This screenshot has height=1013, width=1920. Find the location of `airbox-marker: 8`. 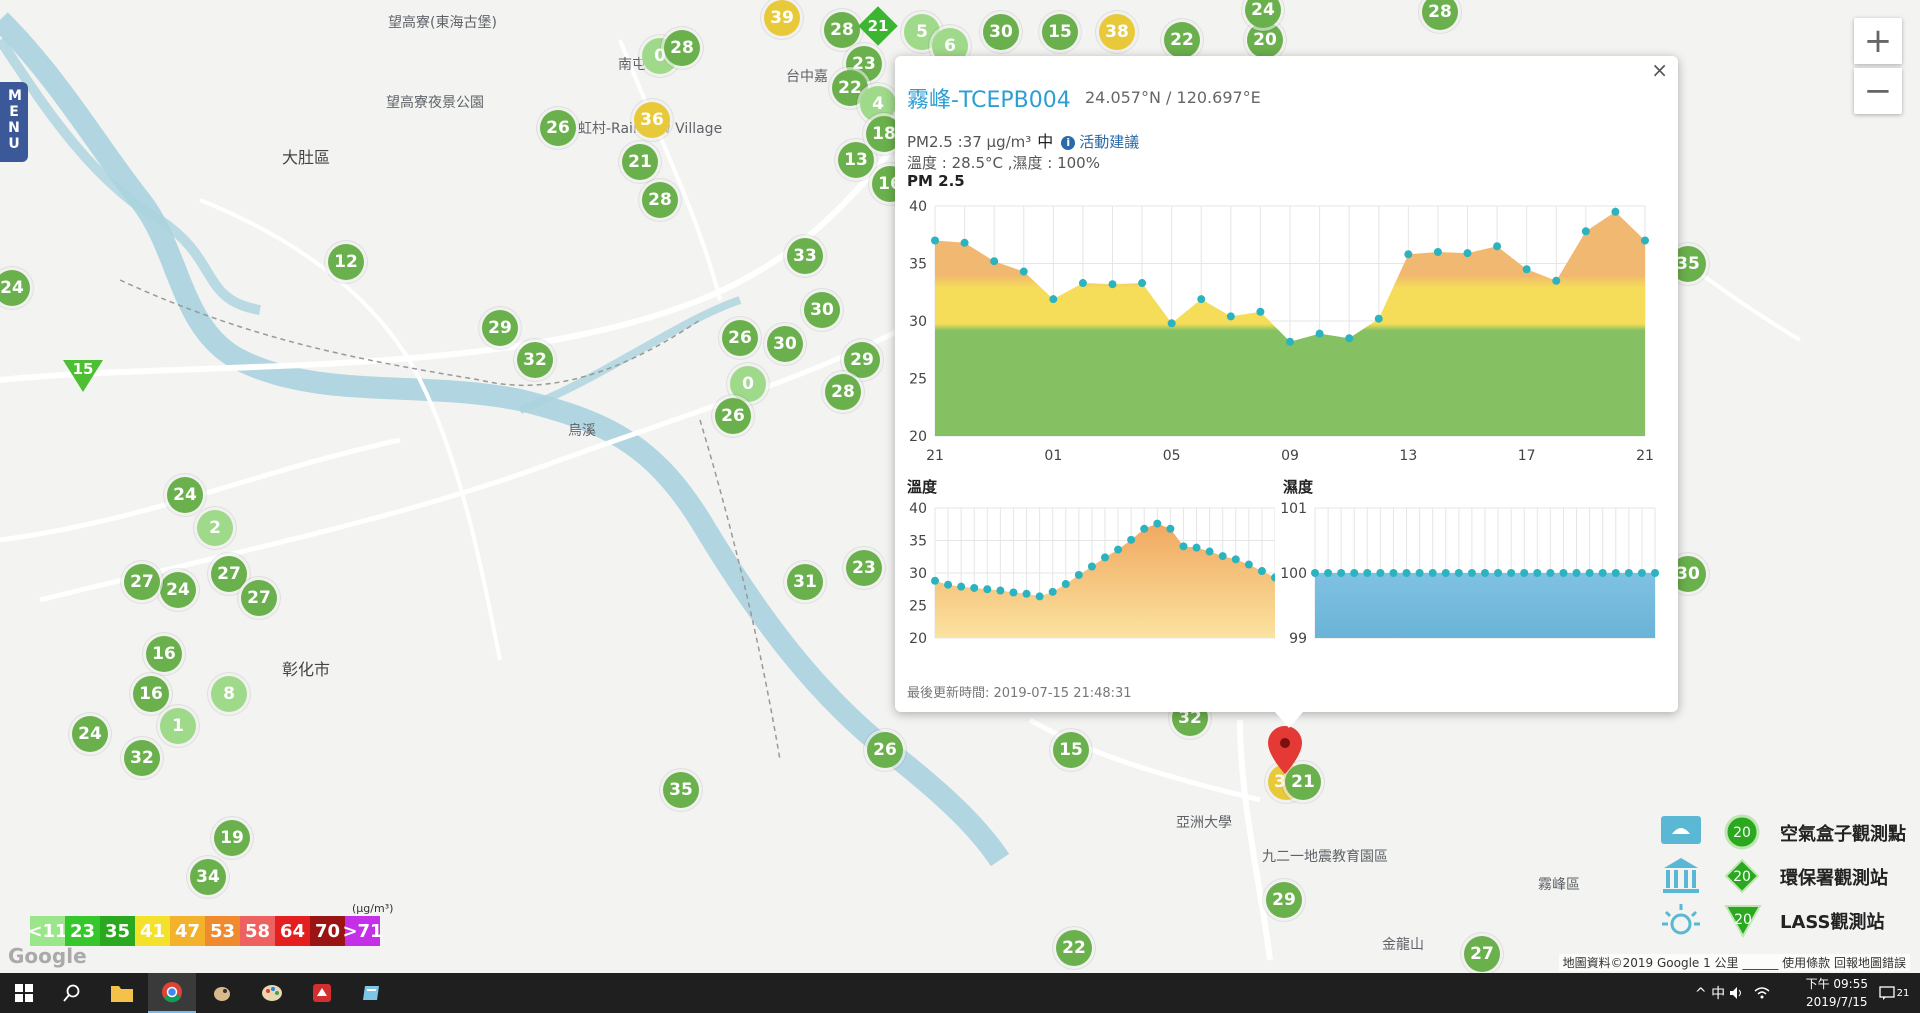

airbox-marker: 8 is located at coordinates (229, 694).